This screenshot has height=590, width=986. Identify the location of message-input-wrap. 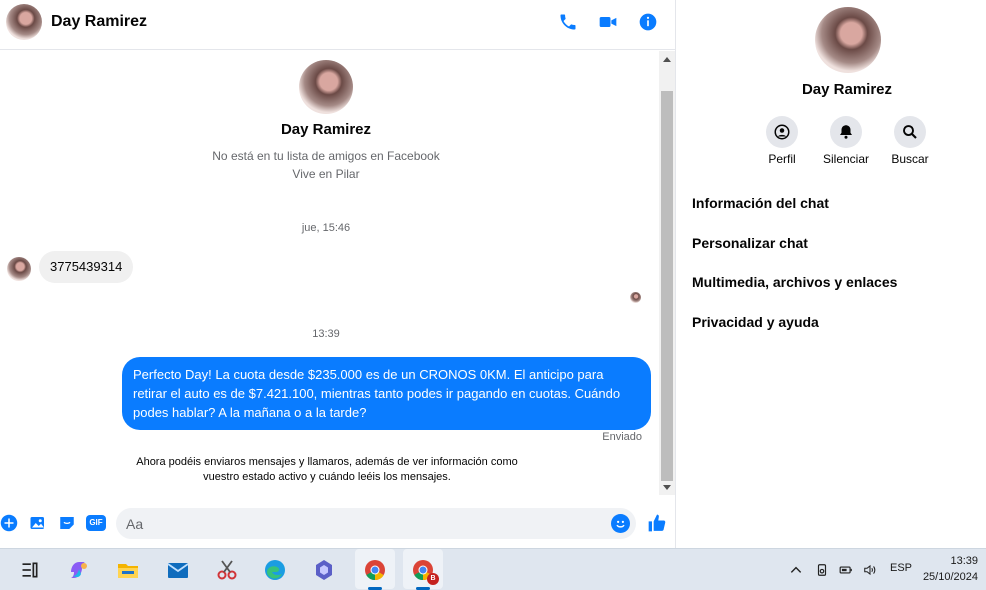
(376, 523).